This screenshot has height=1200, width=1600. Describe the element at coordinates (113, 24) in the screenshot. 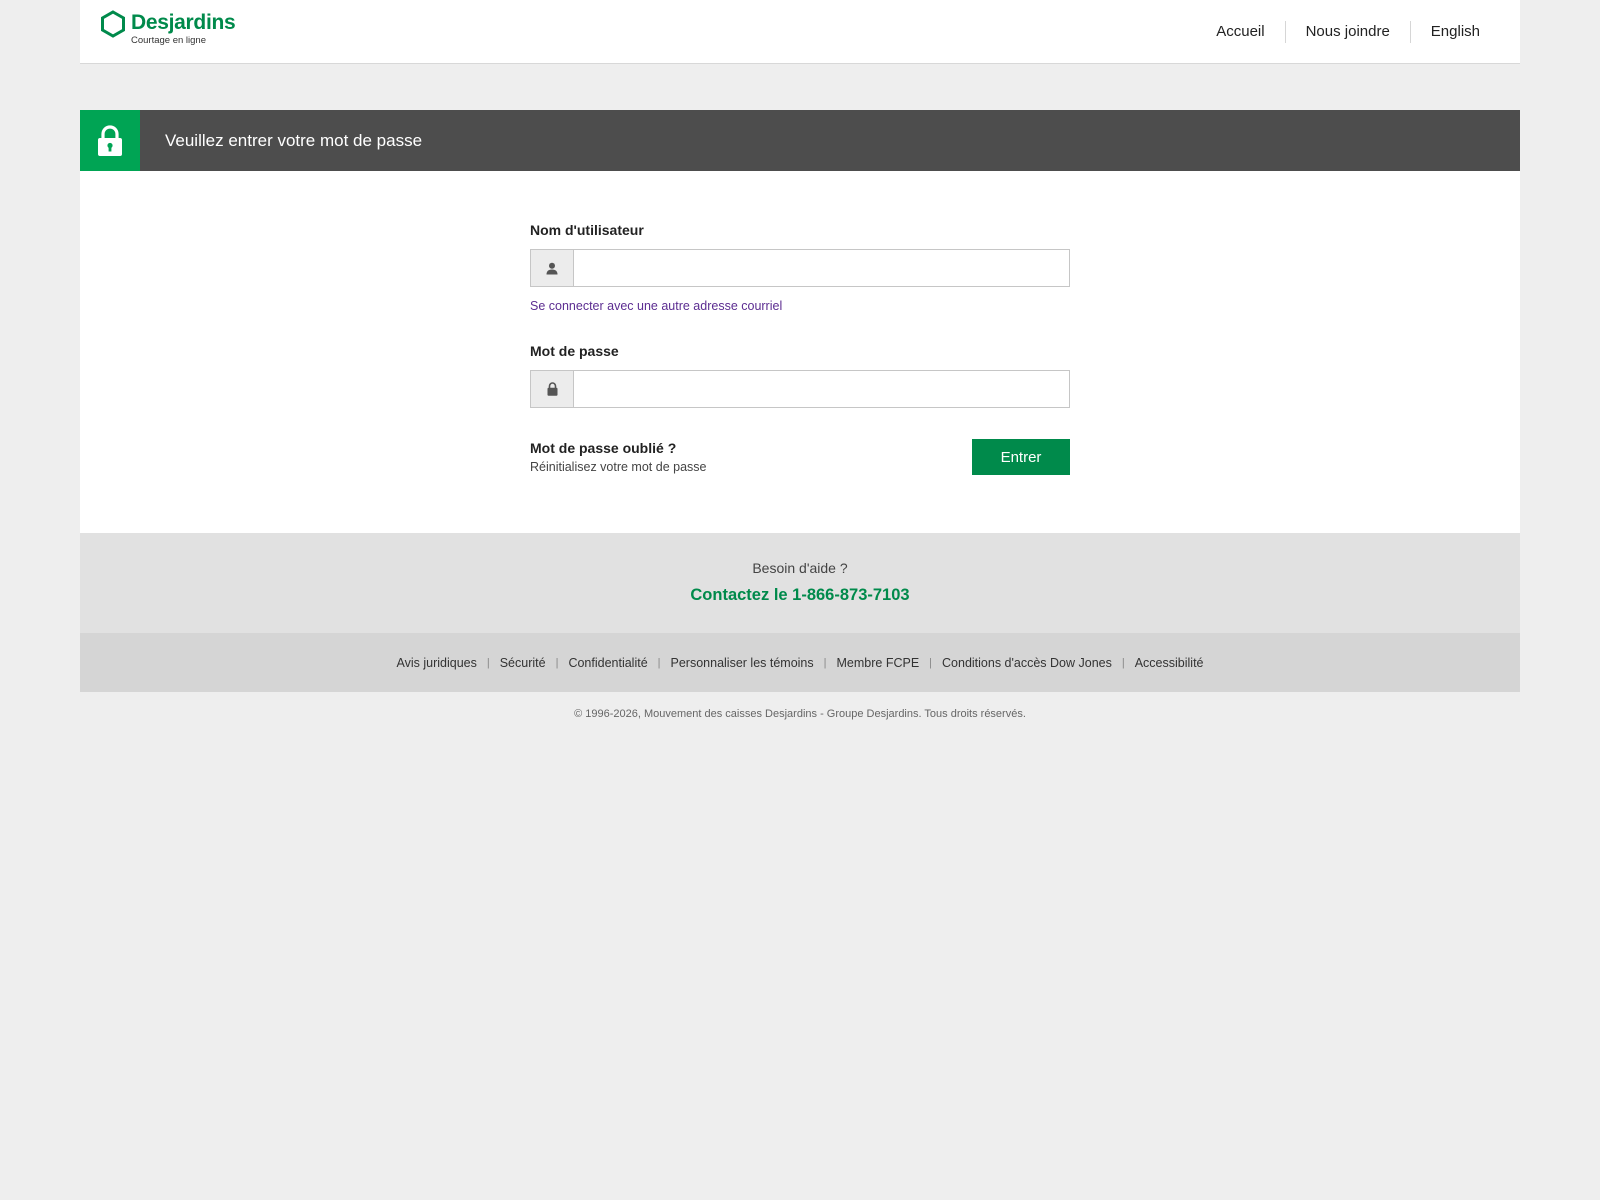

I see `hexagon-logo-icon` at that location.